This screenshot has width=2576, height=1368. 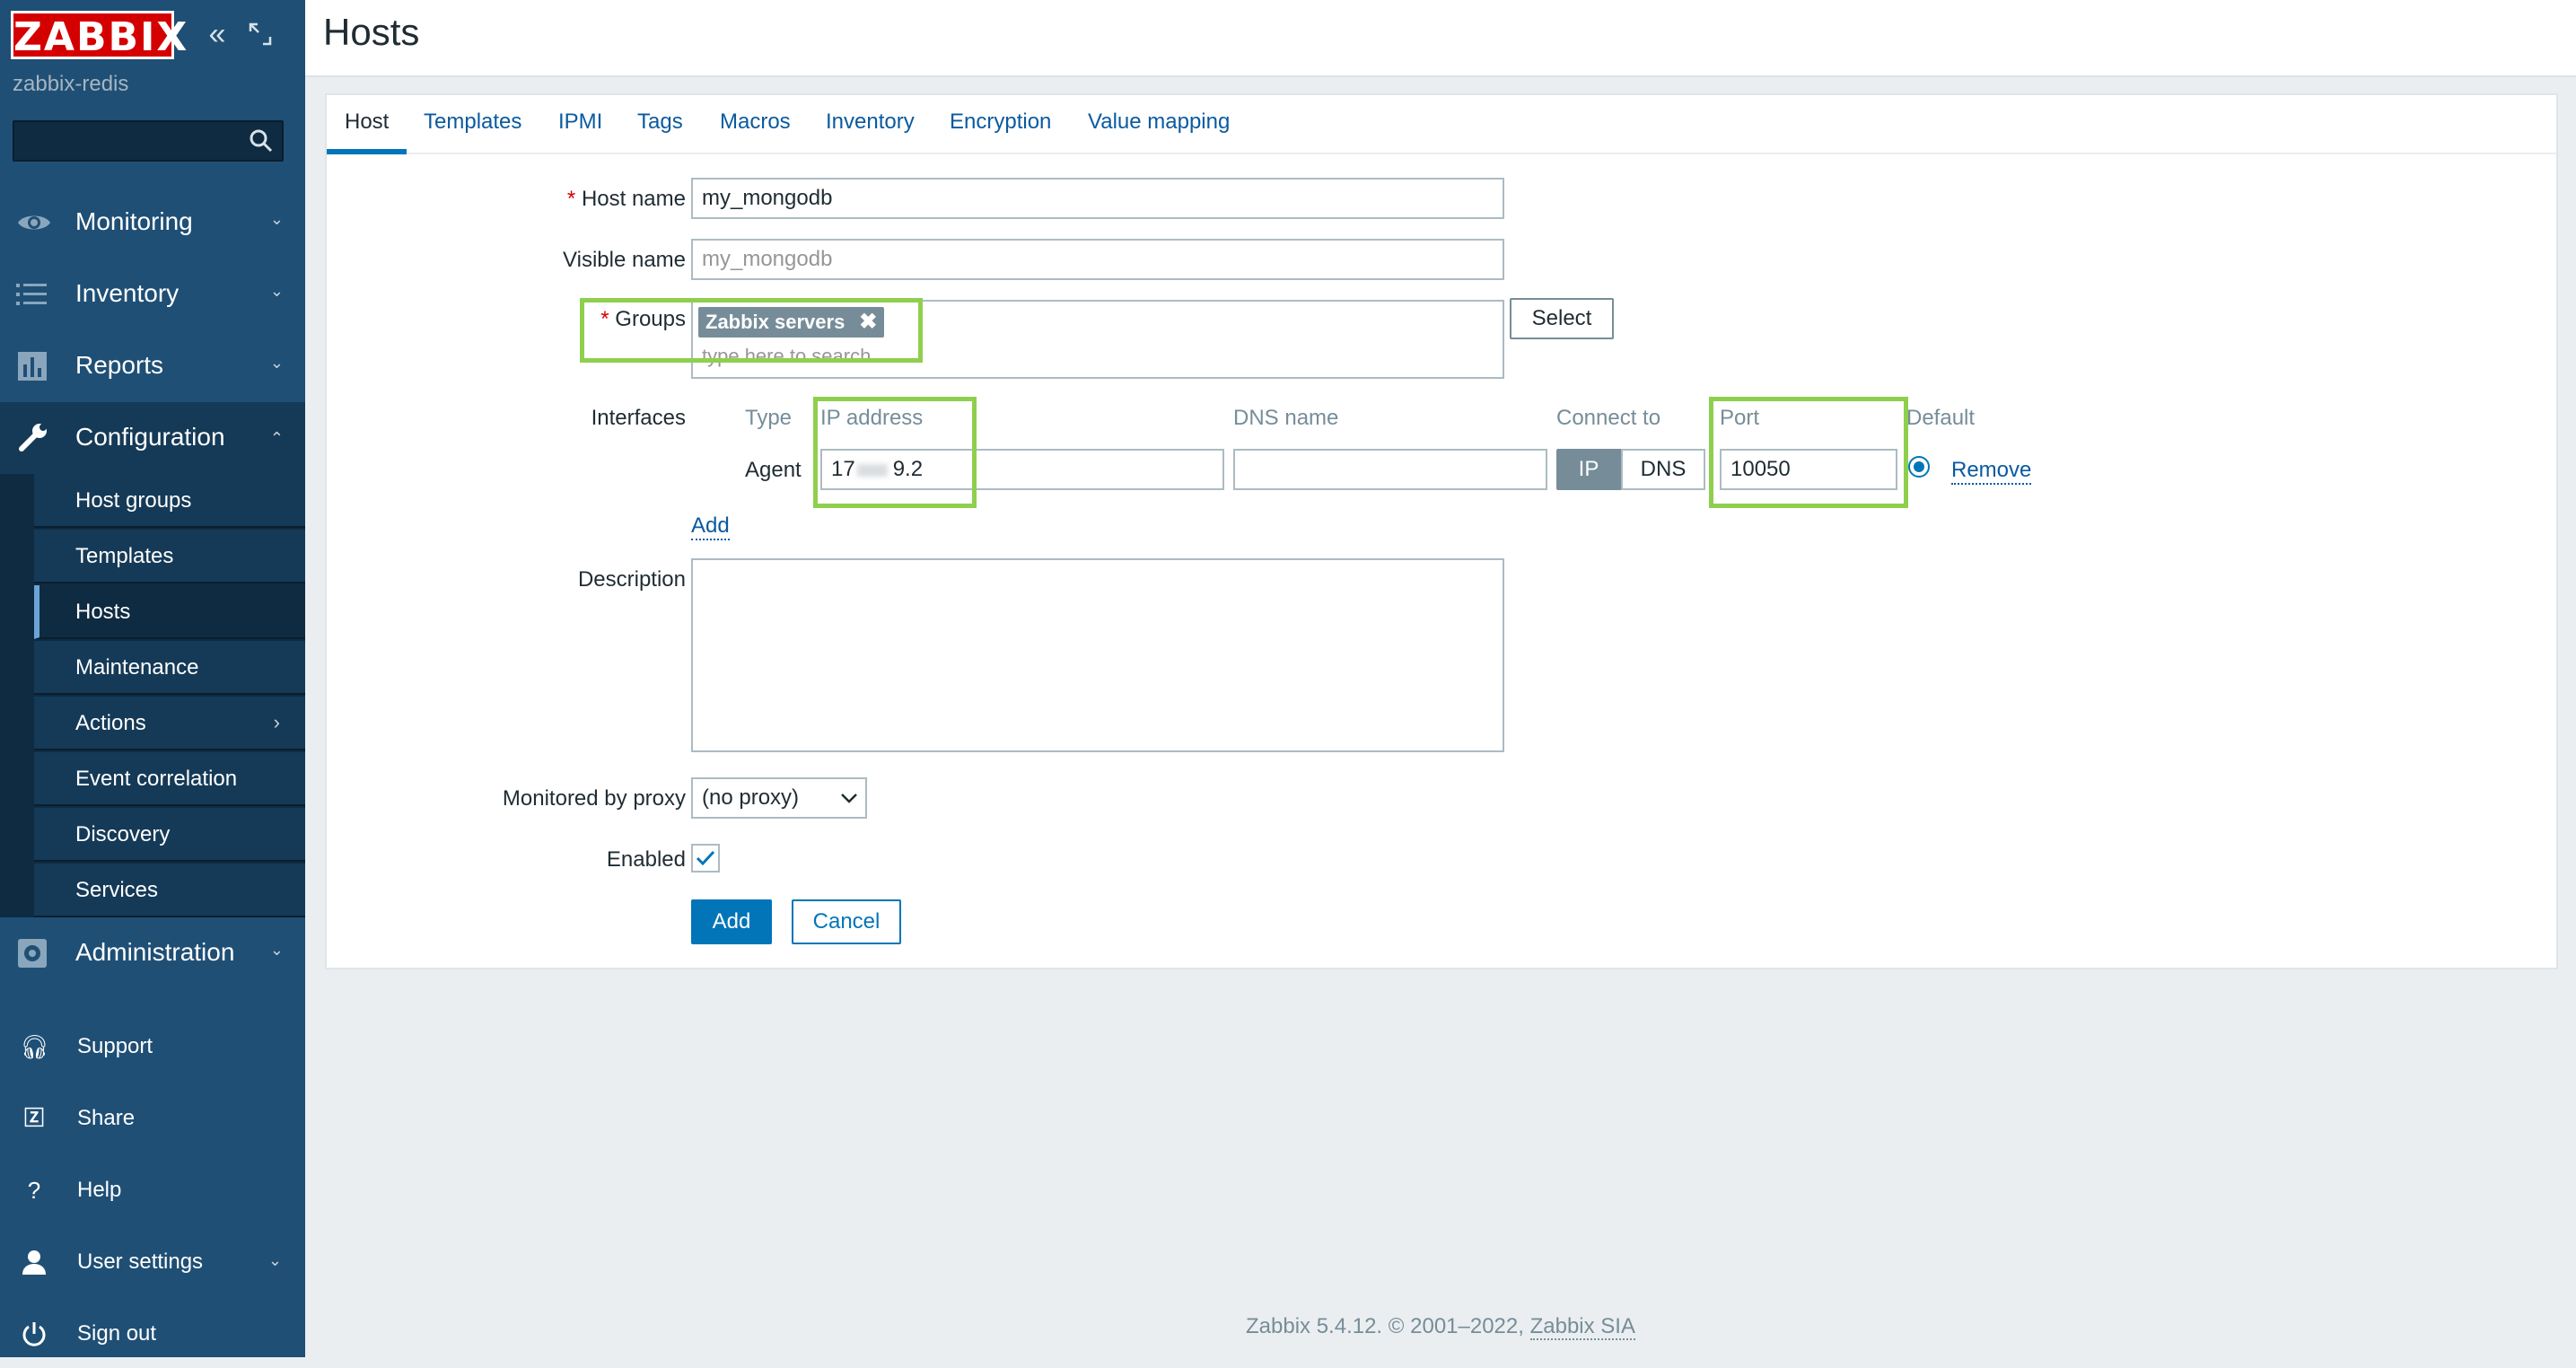 I want to click on visible-name-input: my_mongodb, so click(x=1097, y=259).